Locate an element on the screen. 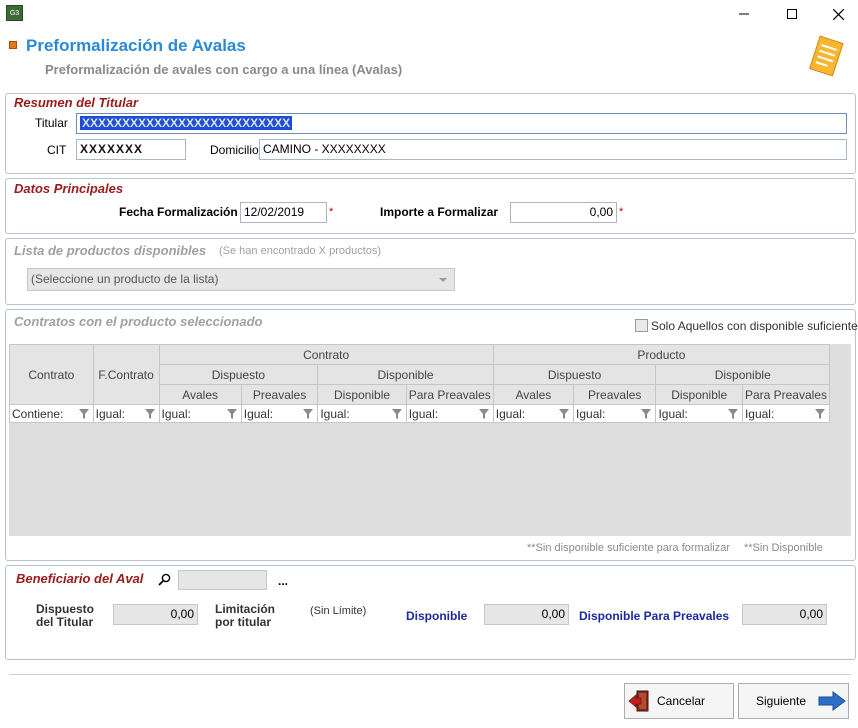  disponible-value: 0,00 is located at coordinates (553, 614).